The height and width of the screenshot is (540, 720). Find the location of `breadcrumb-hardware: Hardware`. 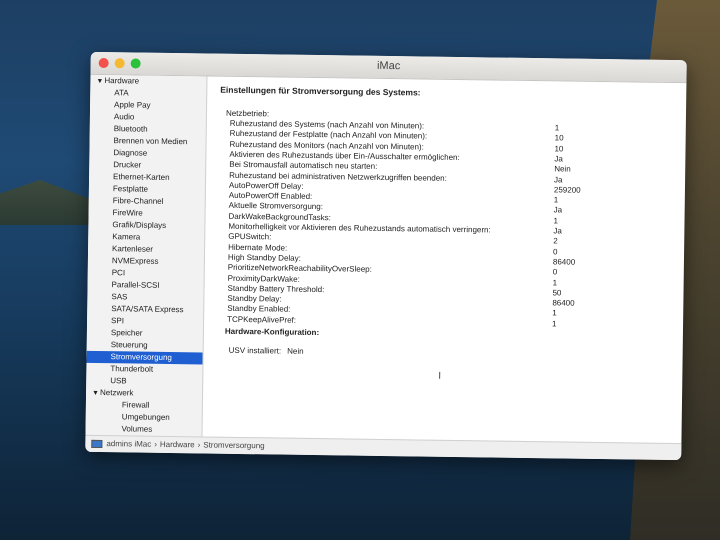

breadcrumb-hardware: Hardware is located at coordinates (177, 444).